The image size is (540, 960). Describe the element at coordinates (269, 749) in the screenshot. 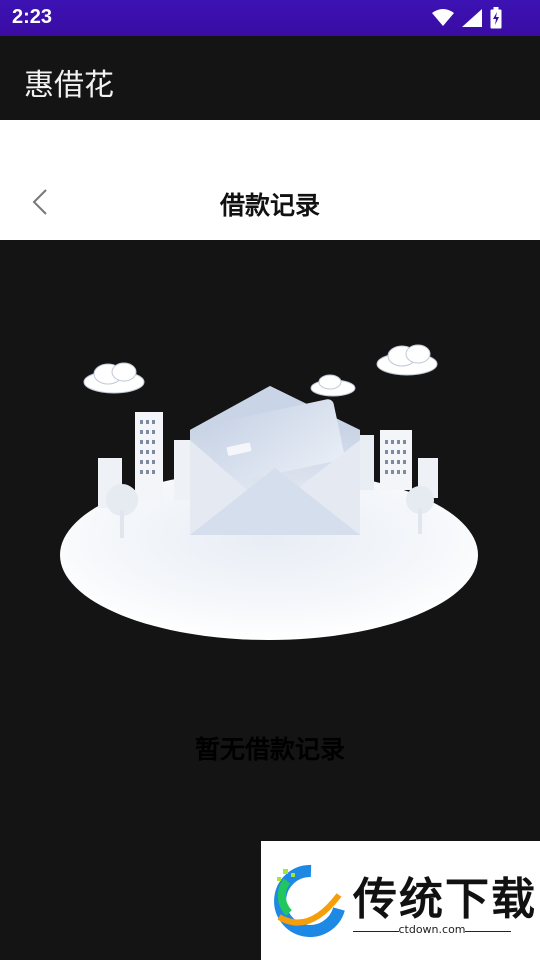

I see `empty-state-message: 暂无借款记录` at that location.